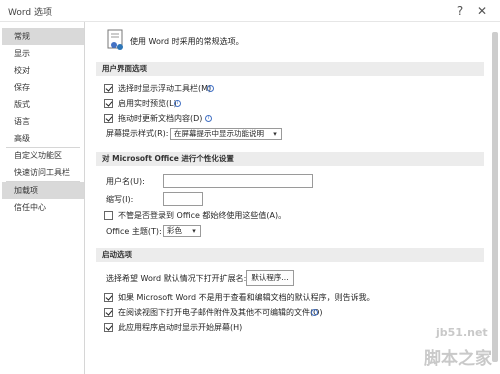 This screenshot has height=374, width=500. Describe the element at coordinates (43, 53) in the screenshot. I see `sidebar-item-display: 显示` at that location.